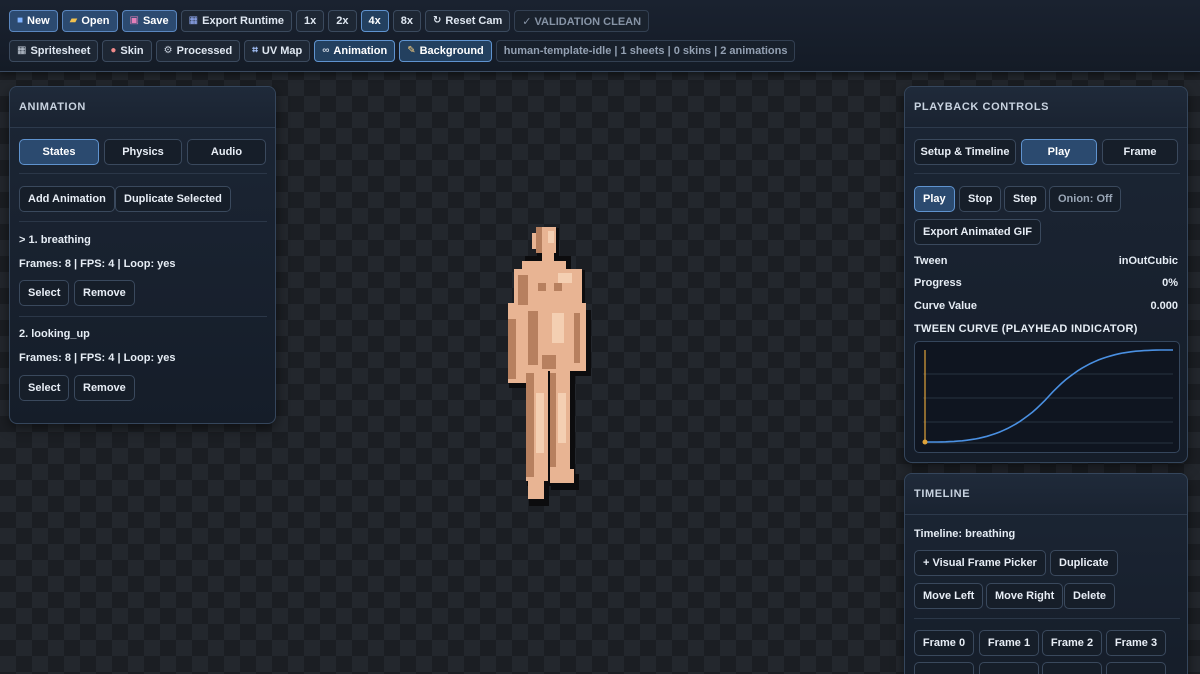 The height and width of the screenshot is (674, 1200). Describe the element at coordinates (1047, 618) in the screenshot. I see `timeline-divider` at that location.